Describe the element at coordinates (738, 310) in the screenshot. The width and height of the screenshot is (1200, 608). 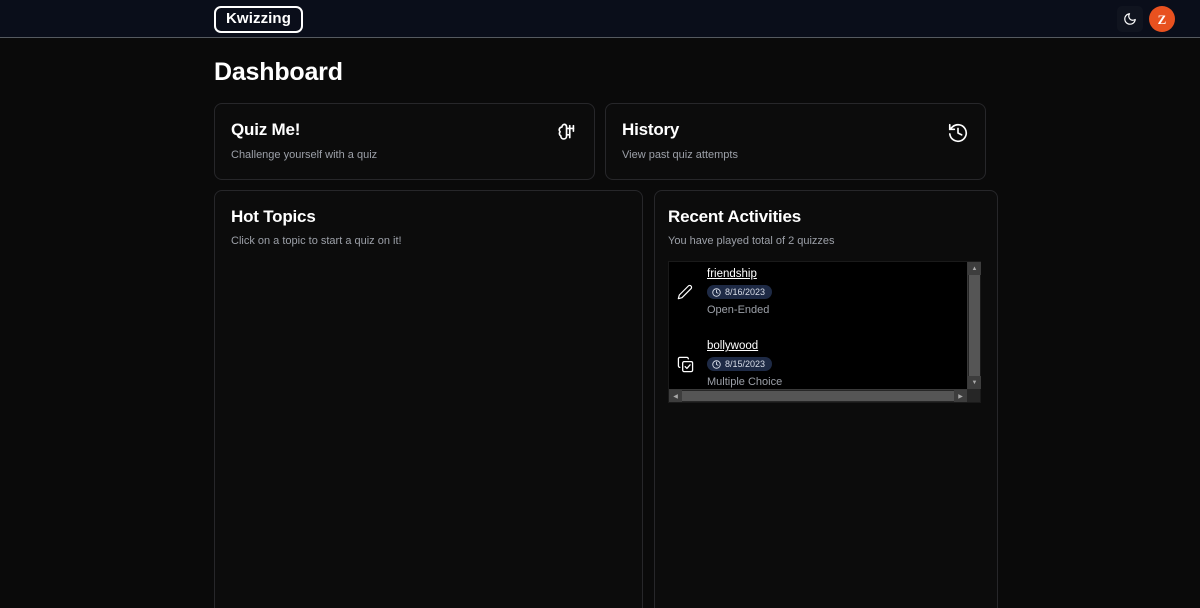
I see `activity-type: Open-Ended` at that location.